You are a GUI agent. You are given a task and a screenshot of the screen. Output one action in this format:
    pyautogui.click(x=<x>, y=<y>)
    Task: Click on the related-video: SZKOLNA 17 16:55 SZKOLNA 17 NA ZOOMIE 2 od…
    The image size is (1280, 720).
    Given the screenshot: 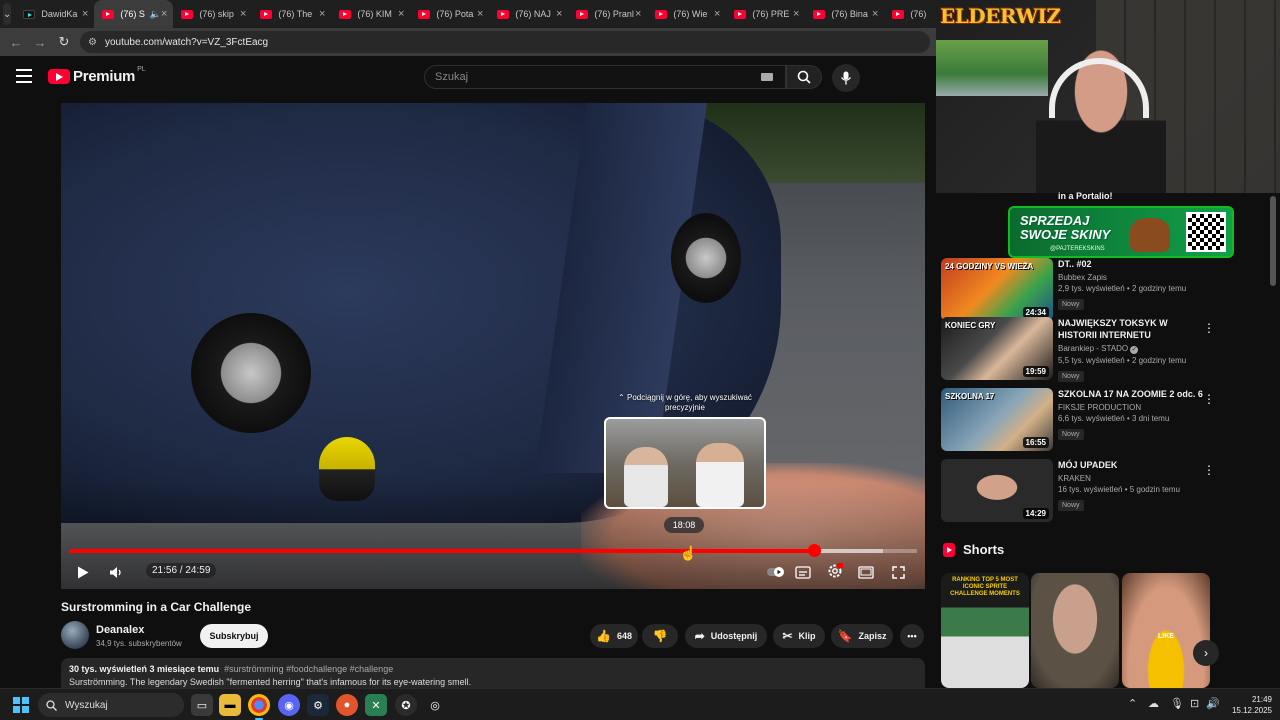 What is the action you would take?
    pyautogui.click(x=1078, y=420)
    